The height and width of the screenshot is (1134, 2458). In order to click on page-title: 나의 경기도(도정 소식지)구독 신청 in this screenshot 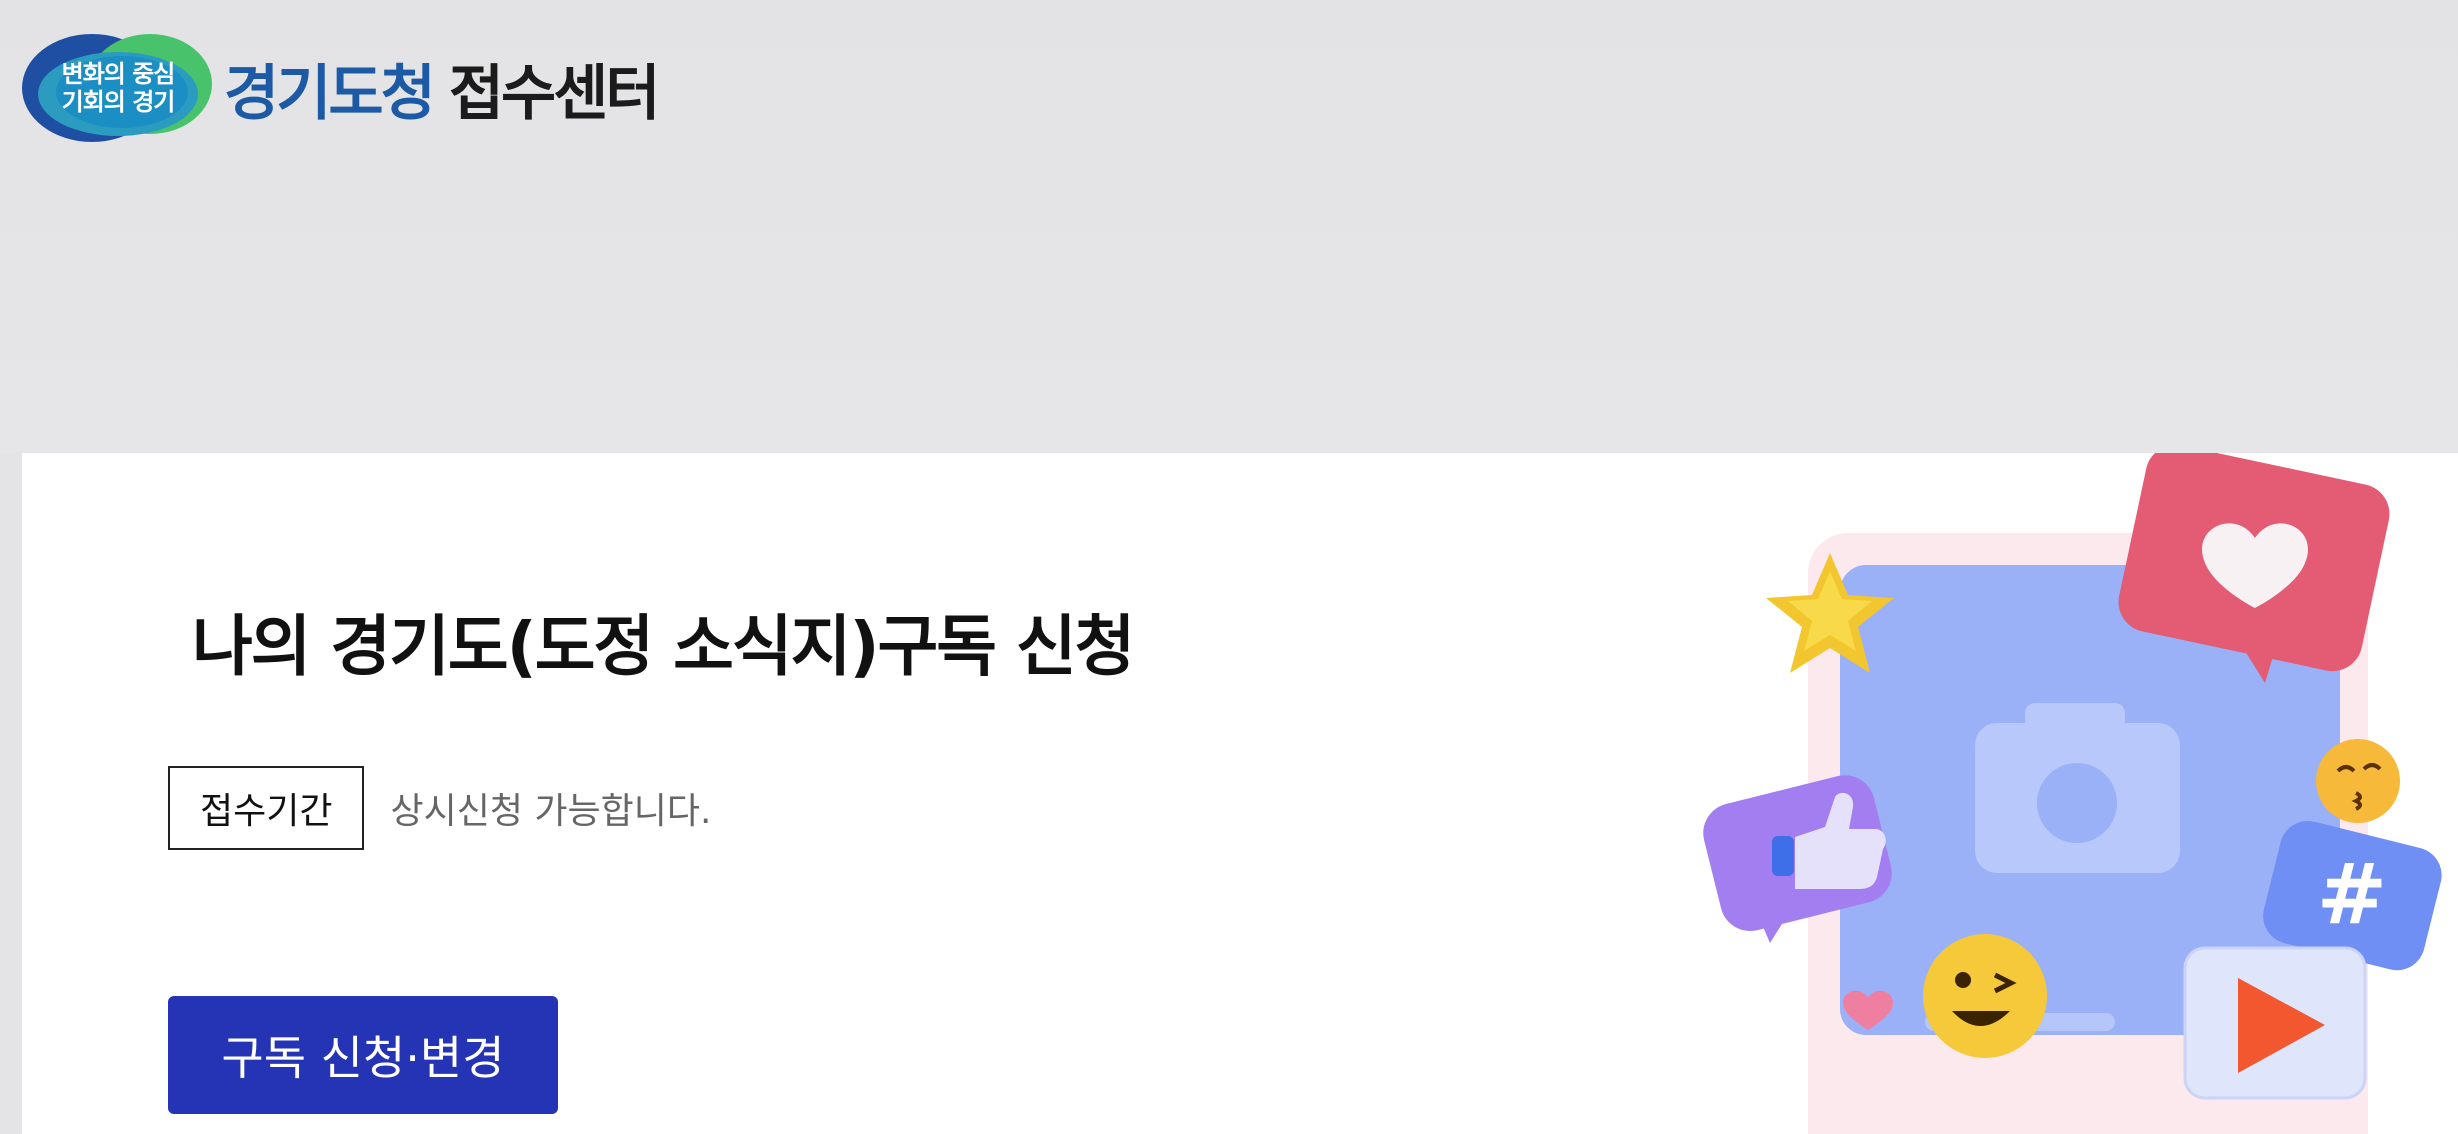, I will do `click(663, 646)`.